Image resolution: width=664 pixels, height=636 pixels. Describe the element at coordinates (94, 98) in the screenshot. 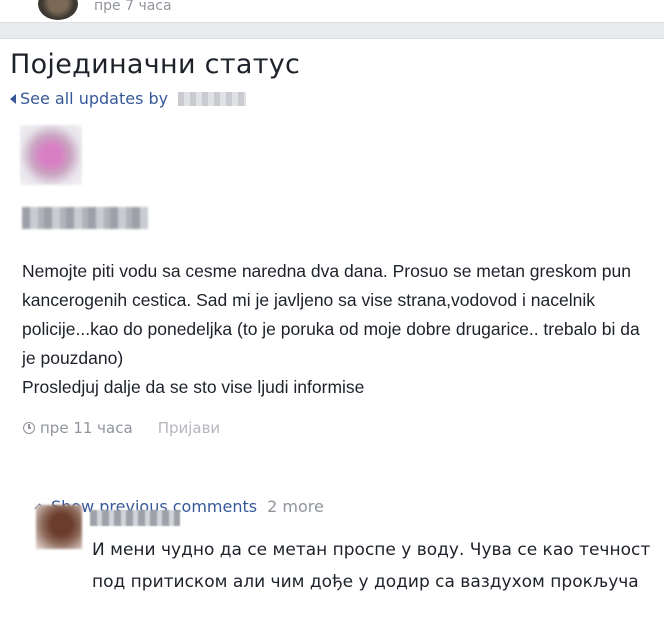

I see `see-all-label: See all updates by` at that location.